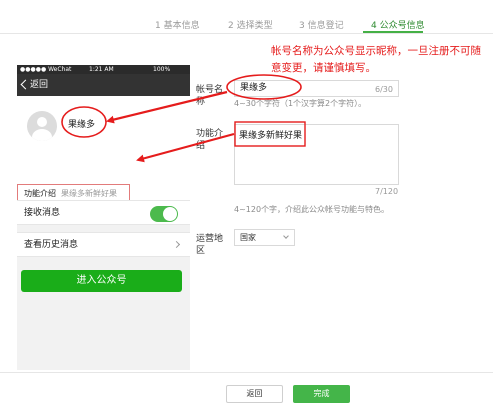 The width and height of the screenshot is (493, 417). Describe the element at coordinates (82, 125) in the screenshot. I see `profile-account-name: 果缘多` at that location.